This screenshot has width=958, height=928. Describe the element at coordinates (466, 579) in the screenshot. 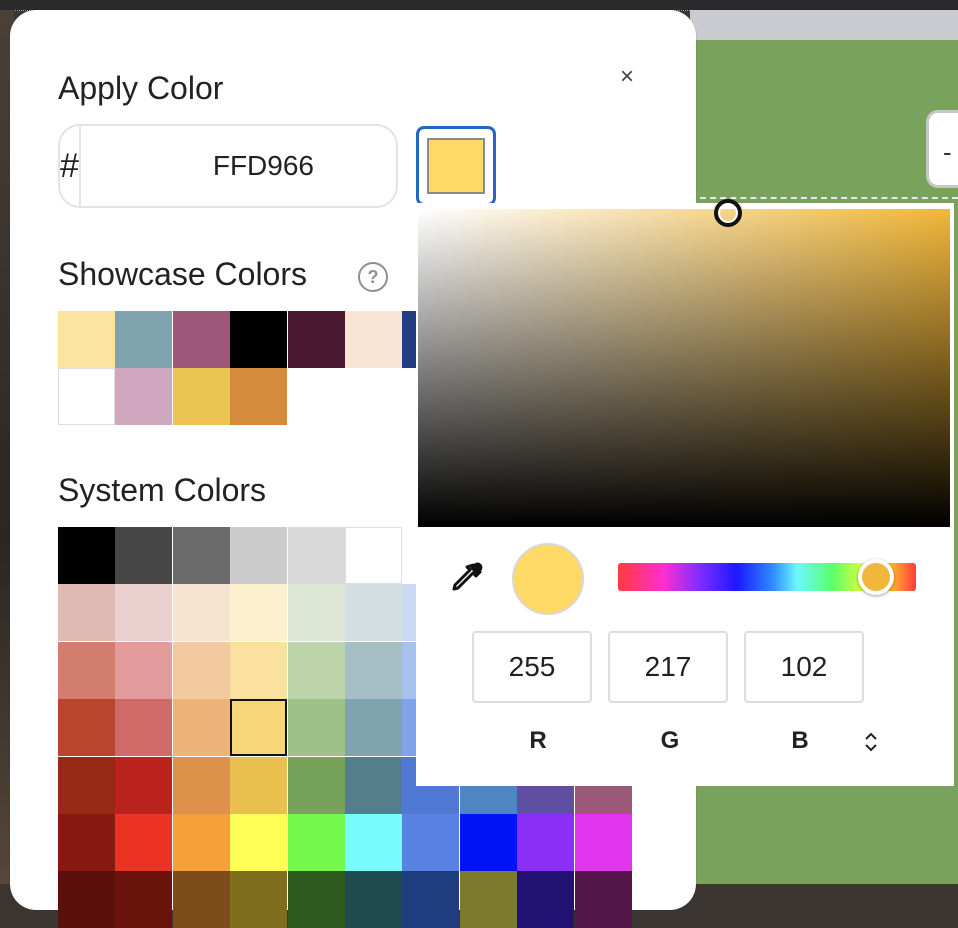

I see `eyedropper-icon` at that location.